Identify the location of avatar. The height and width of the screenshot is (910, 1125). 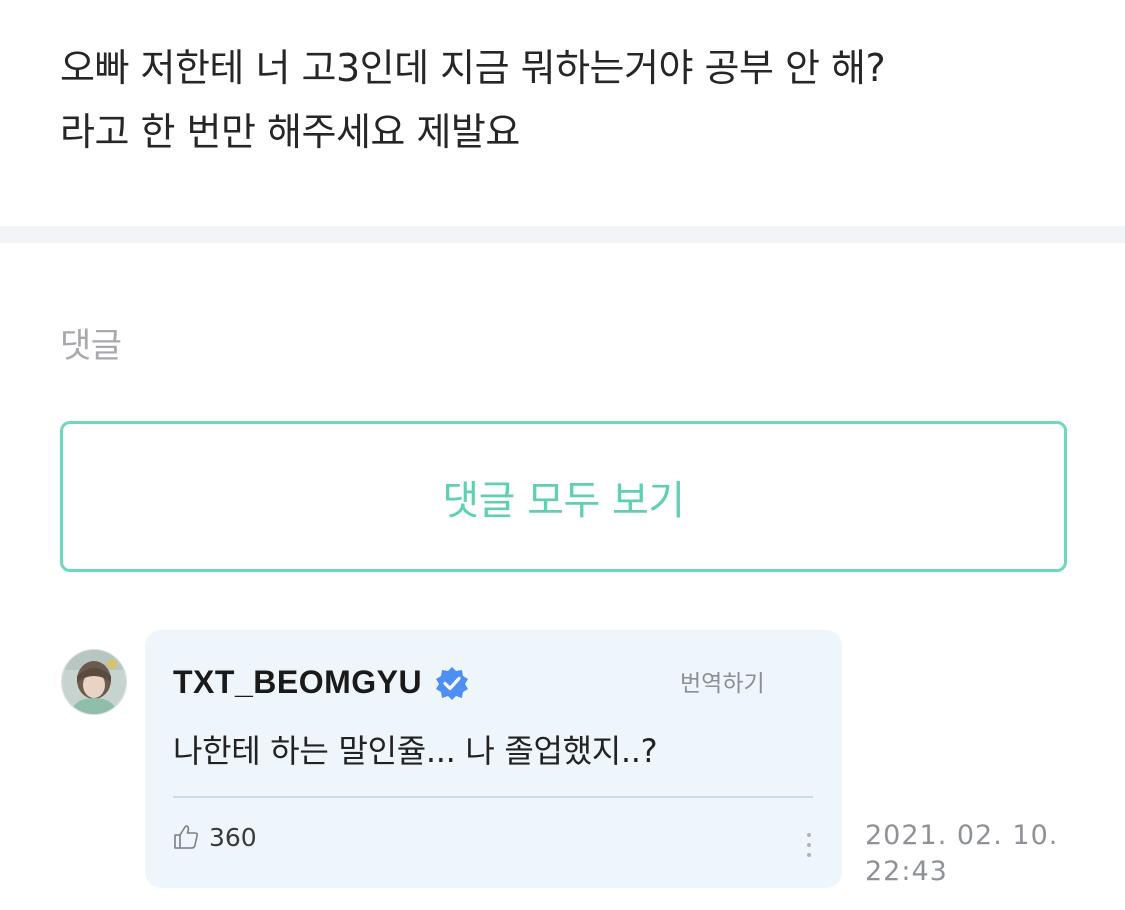
(94, 682).